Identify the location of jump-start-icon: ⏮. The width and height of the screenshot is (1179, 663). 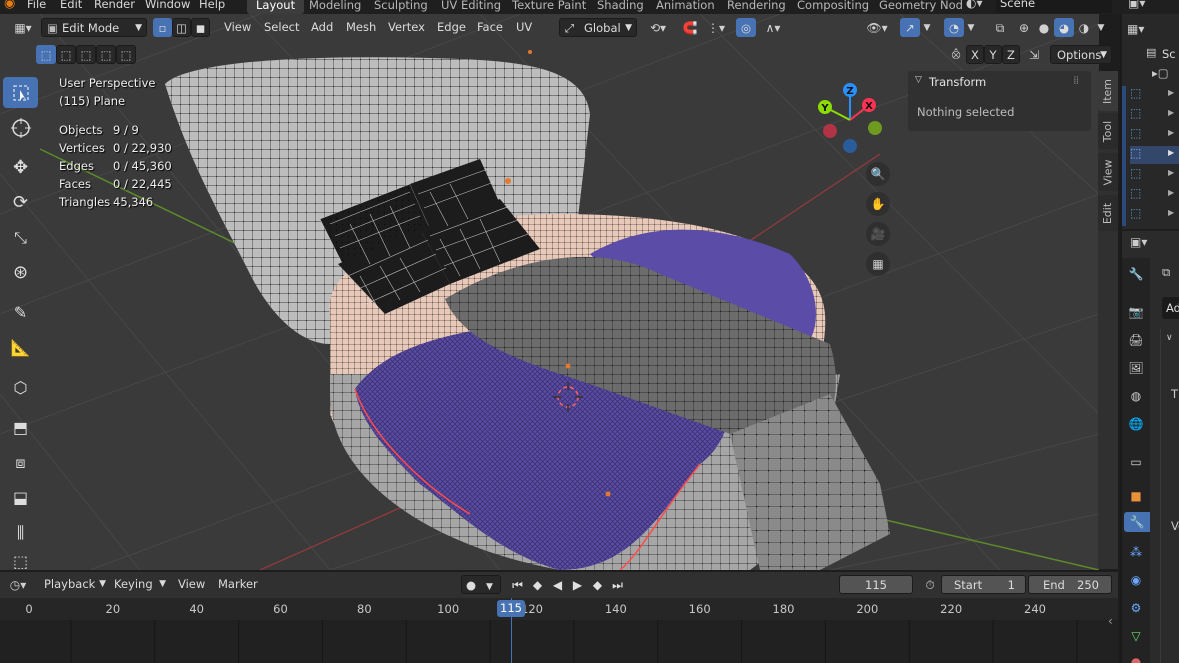
(517, 585).